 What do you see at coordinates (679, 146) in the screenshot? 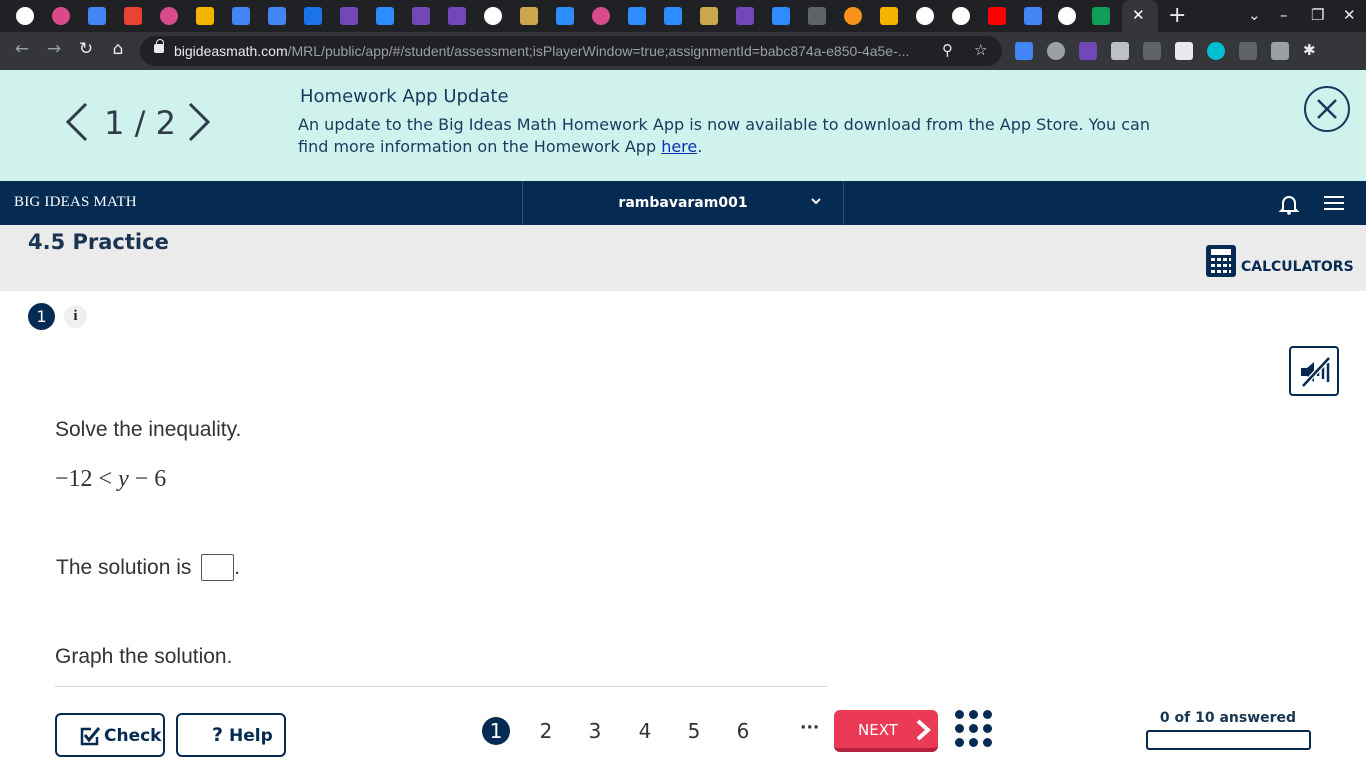
I see `banner-here-link: here` at bounding box center [679, 146].